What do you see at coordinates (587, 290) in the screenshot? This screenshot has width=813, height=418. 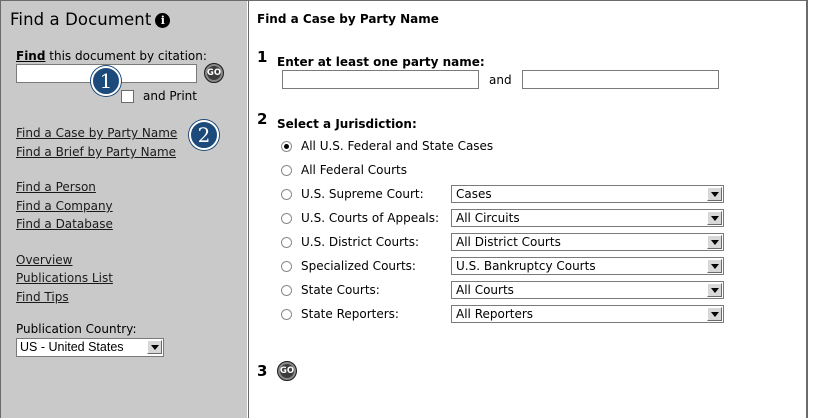 I see `select-state-courts: All Courts` at bounding box center [587, 290].